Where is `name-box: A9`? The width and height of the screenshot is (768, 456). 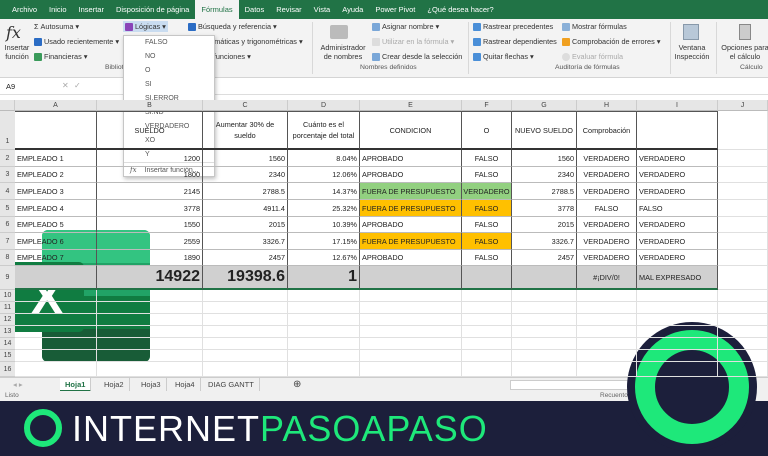 name-box: A9 is located at coordinates (25, 87).